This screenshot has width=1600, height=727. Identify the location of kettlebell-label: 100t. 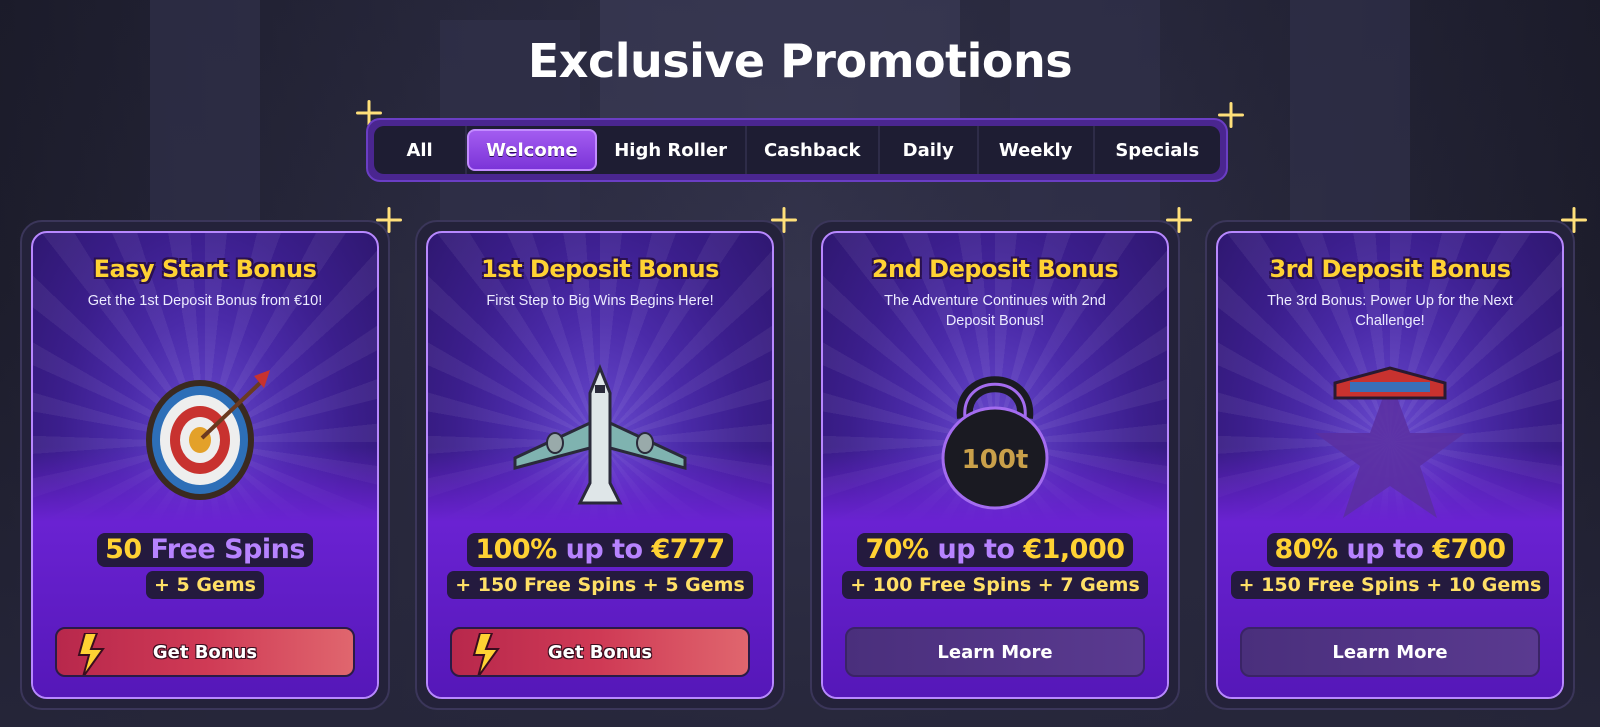
(995, 460).